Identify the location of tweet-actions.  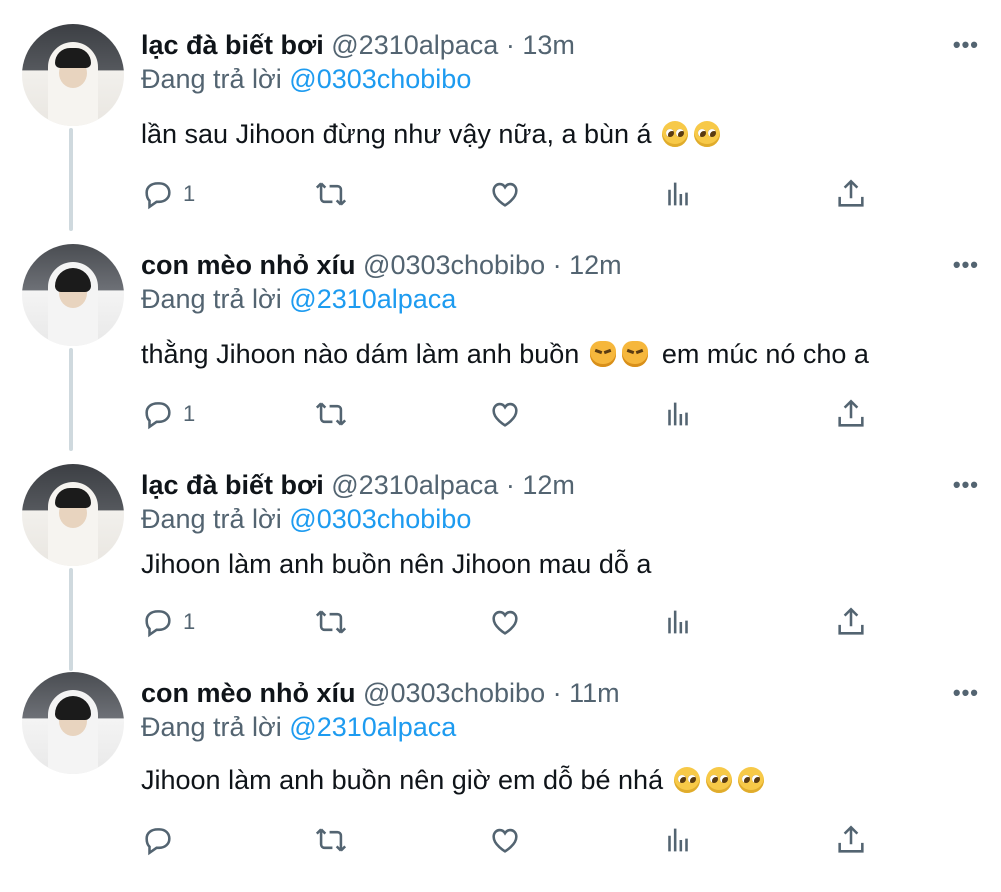
(500, 840).